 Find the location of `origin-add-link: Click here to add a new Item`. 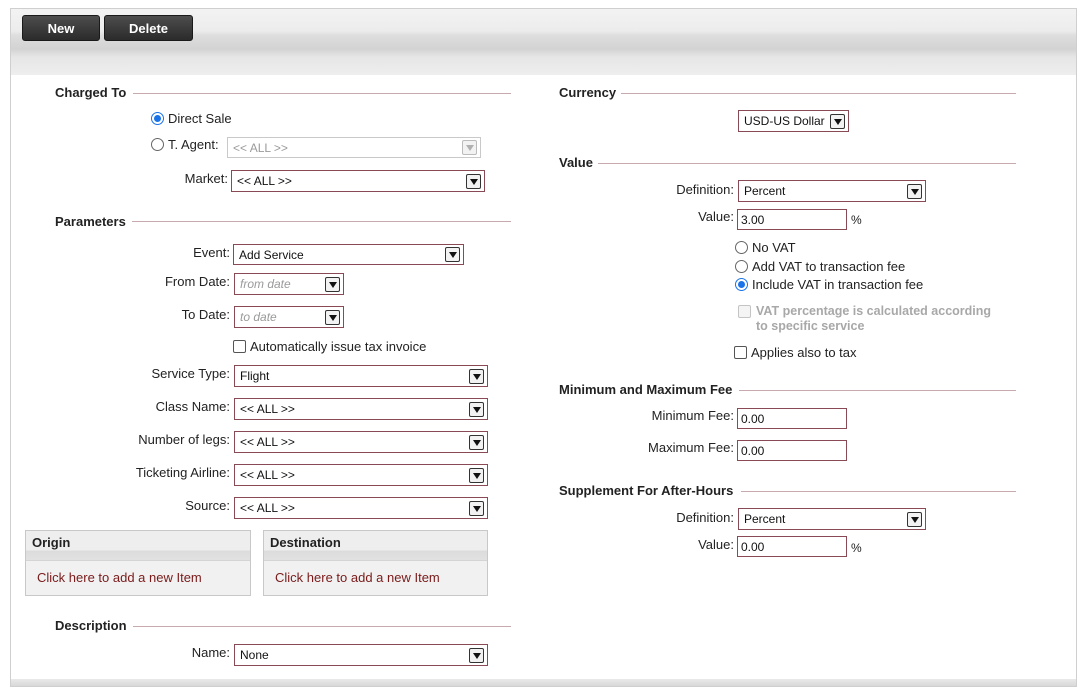

origin-add-link: Click here to add a new Item is located at coordinates (138, 573).